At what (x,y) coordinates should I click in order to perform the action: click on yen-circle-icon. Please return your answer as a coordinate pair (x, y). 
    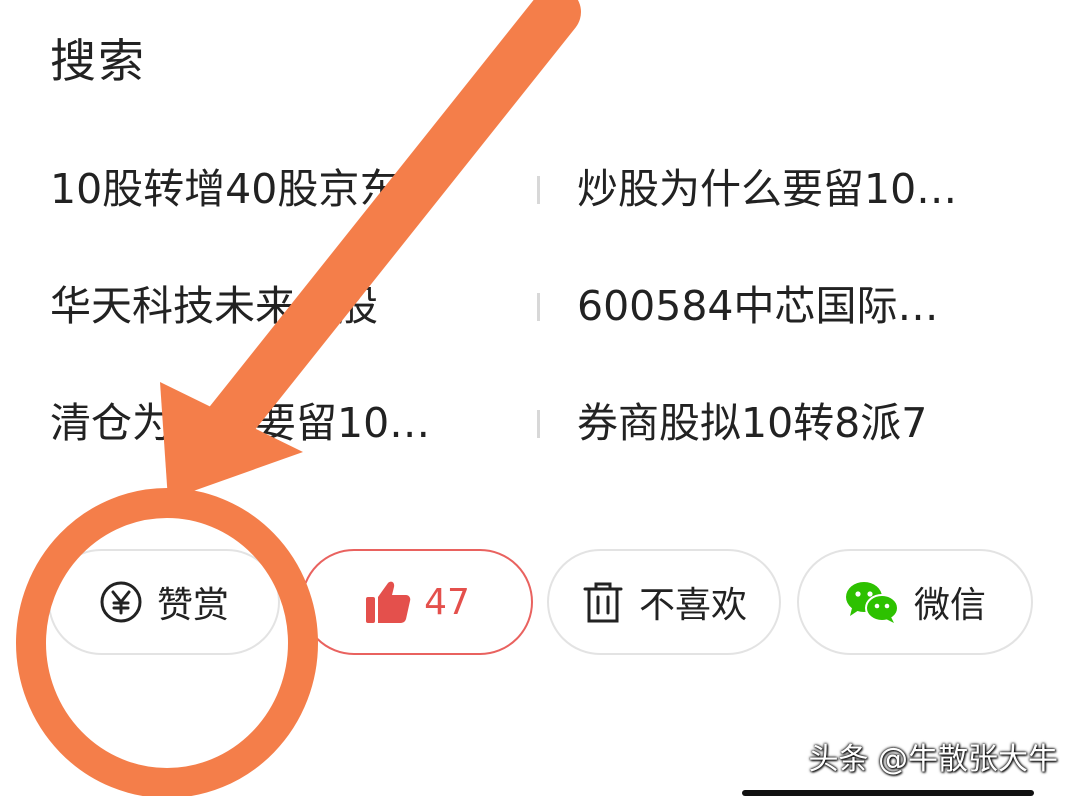
    Looking at the image, I should click on (121, 602).